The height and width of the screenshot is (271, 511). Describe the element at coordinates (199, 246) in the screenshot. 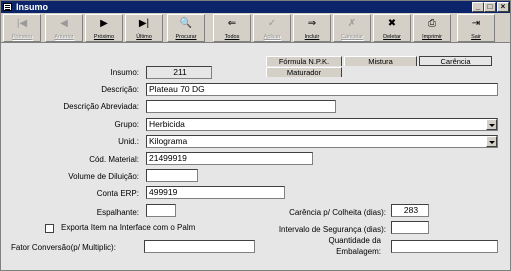

I see `fator-conversao-input` at that location.